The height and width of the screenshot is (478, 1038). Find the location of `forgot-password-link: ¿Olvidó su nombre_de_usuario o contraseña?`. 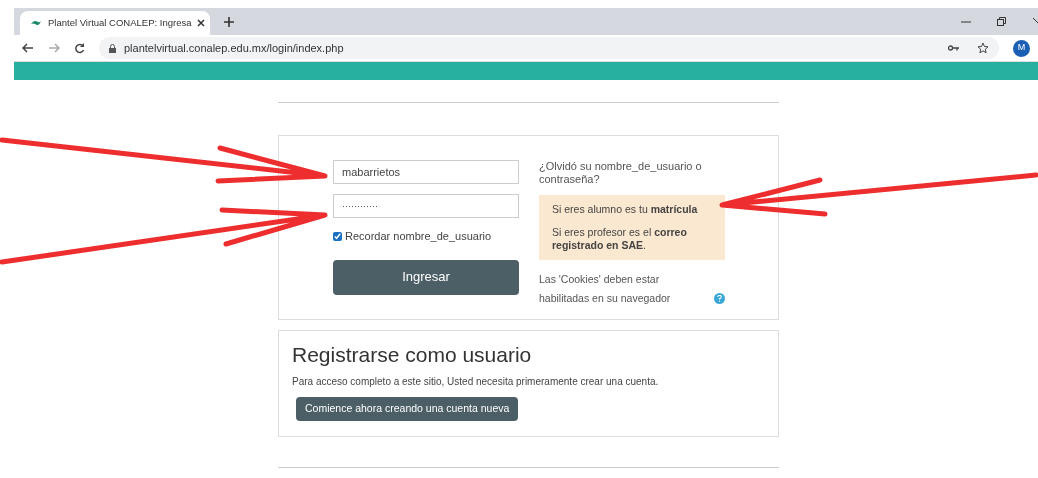

forgot-password-link: ¿Olvidó su nombre_de_usuario o contraseña? is located at coordinates (632, 173).